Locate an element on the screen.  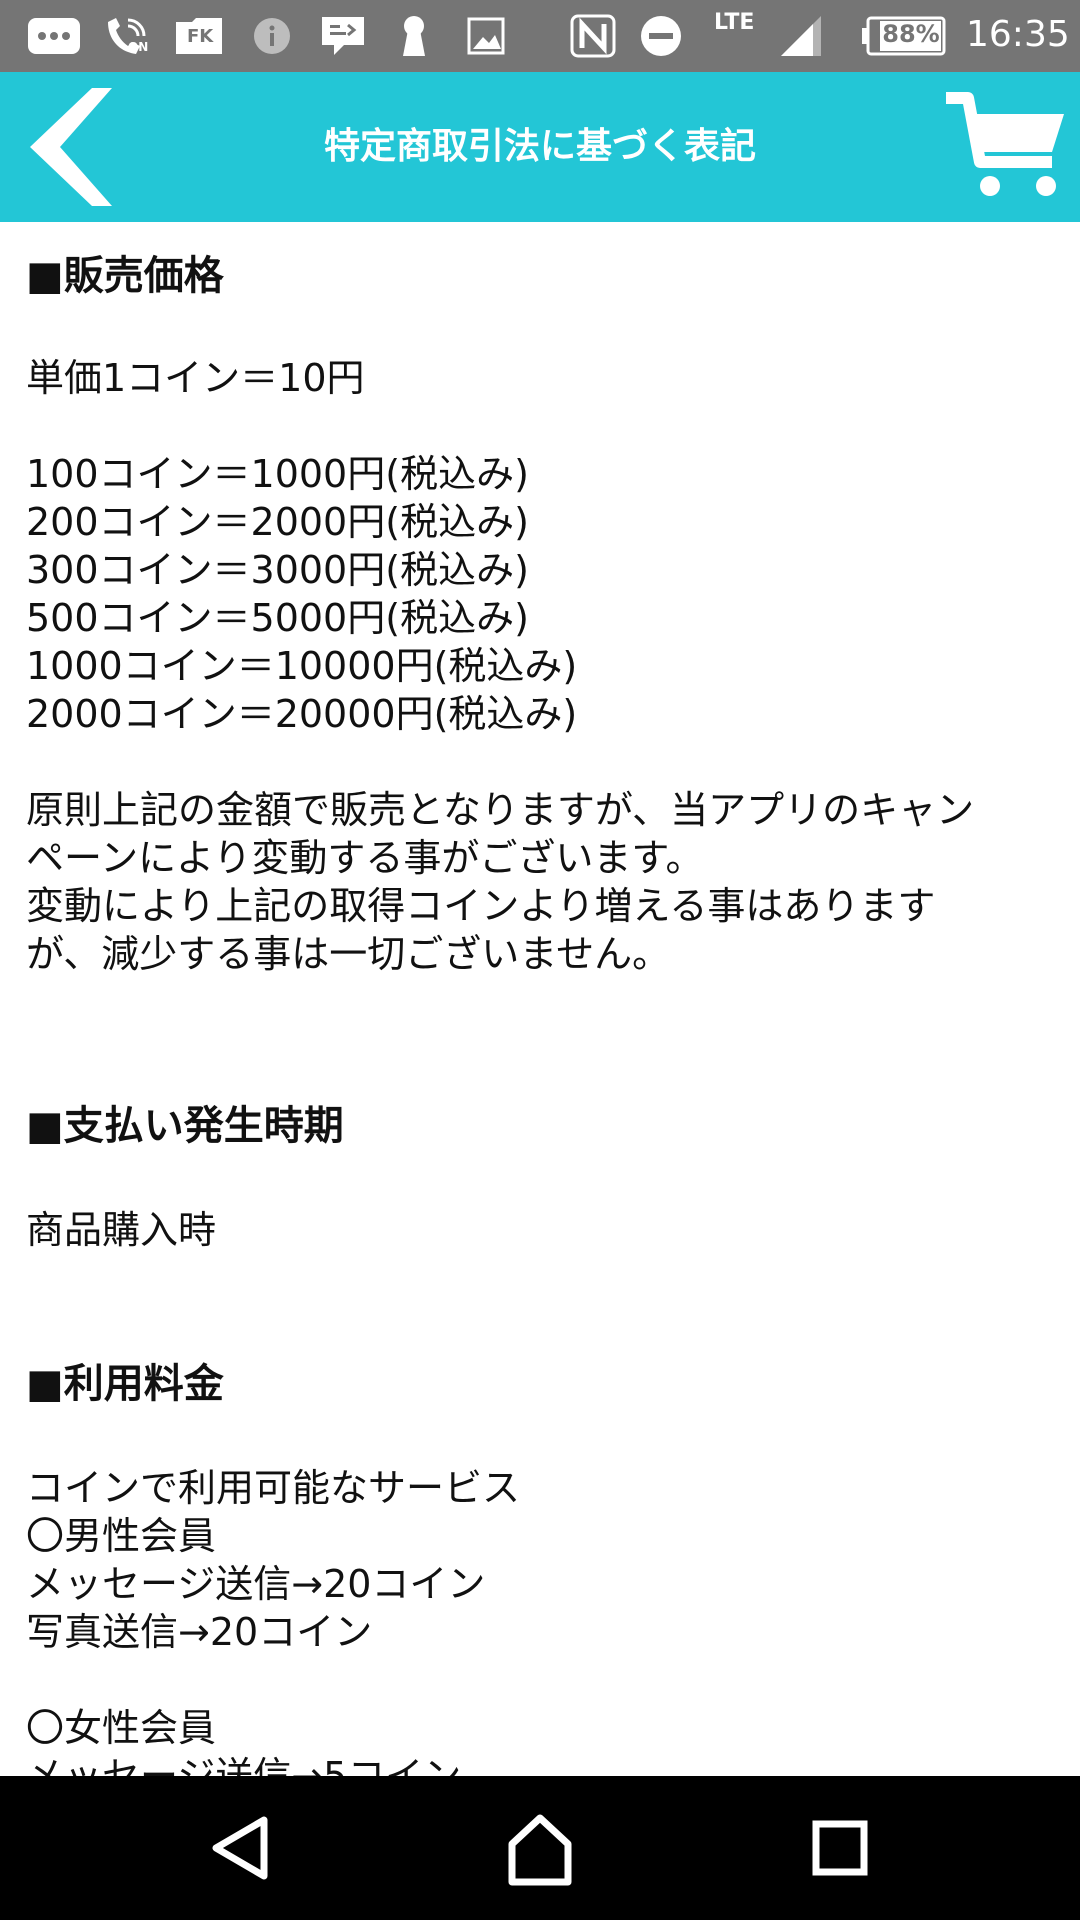
price-item: 100コイン＝1000円(税込み) is located at coordinates (277, 474).